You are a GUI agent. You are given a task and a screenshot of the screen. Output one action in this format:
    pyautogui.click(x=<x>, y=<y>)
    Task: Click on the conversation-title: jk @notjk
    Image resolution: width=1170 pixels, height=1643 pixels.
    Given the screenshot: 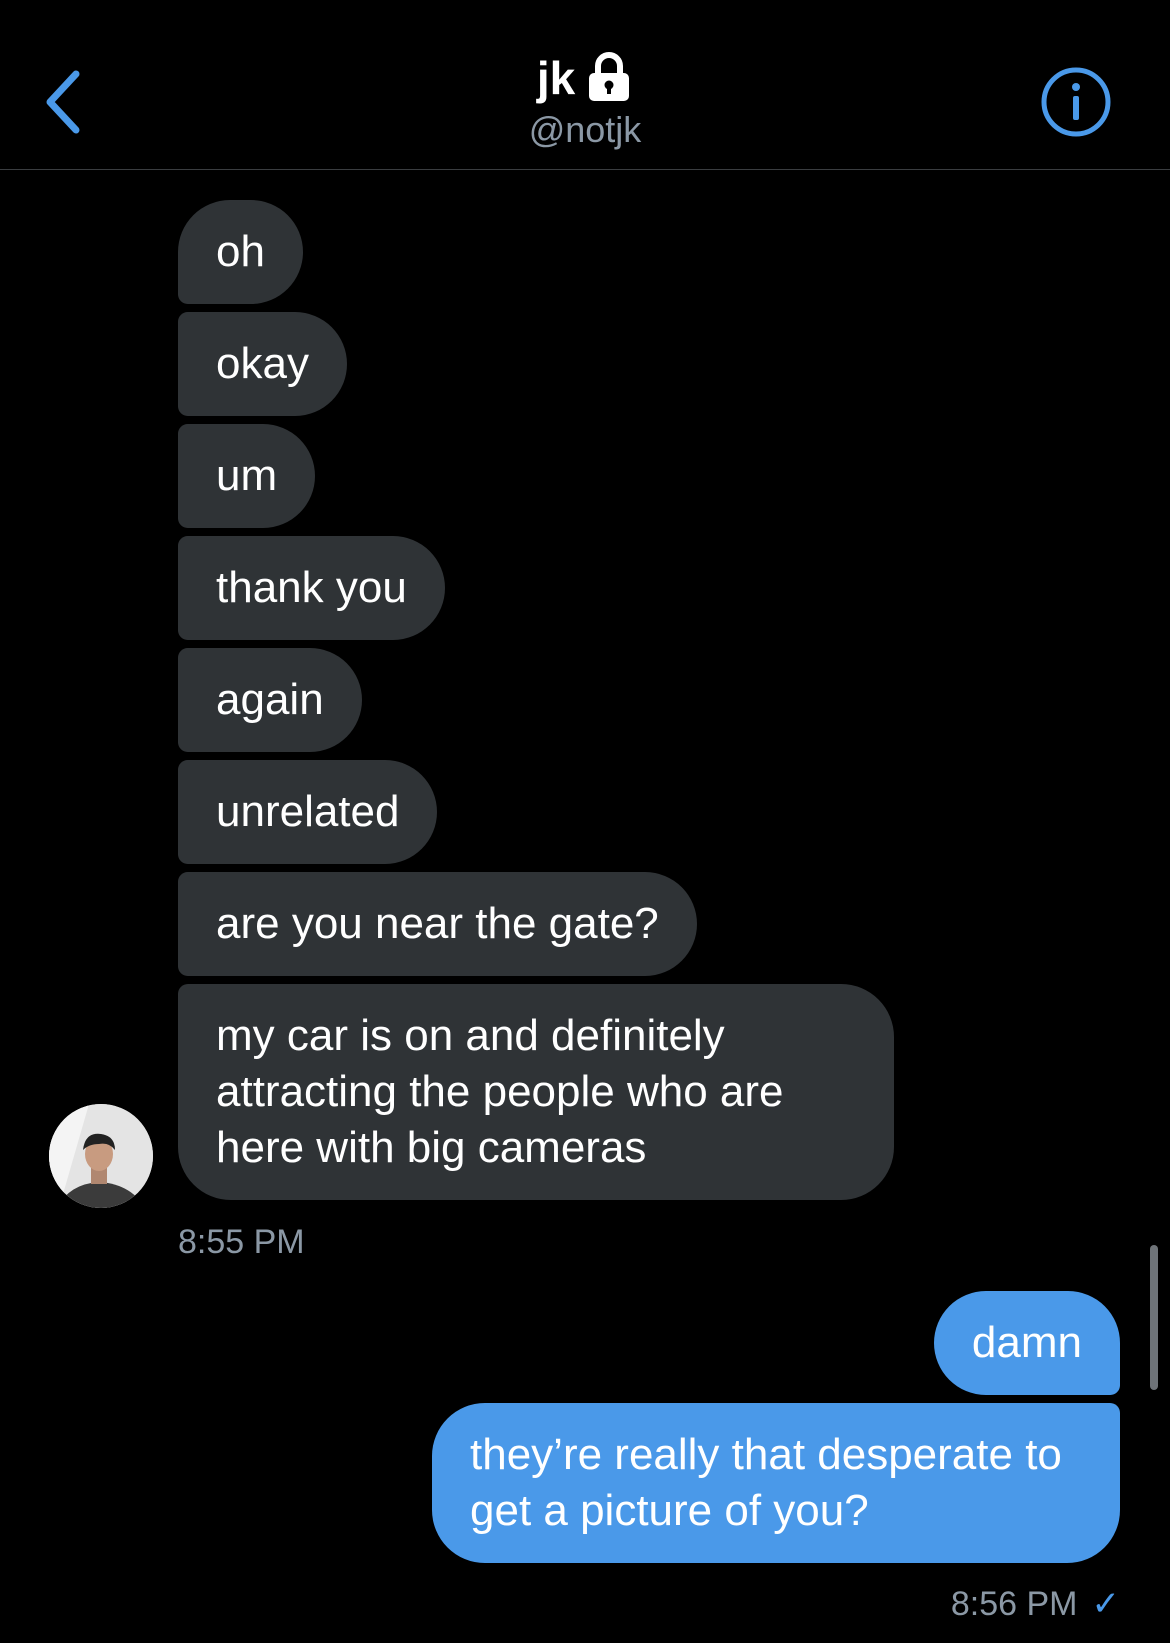 What is the action you would take?
    pyautogui.click(x=585, y=101)
    